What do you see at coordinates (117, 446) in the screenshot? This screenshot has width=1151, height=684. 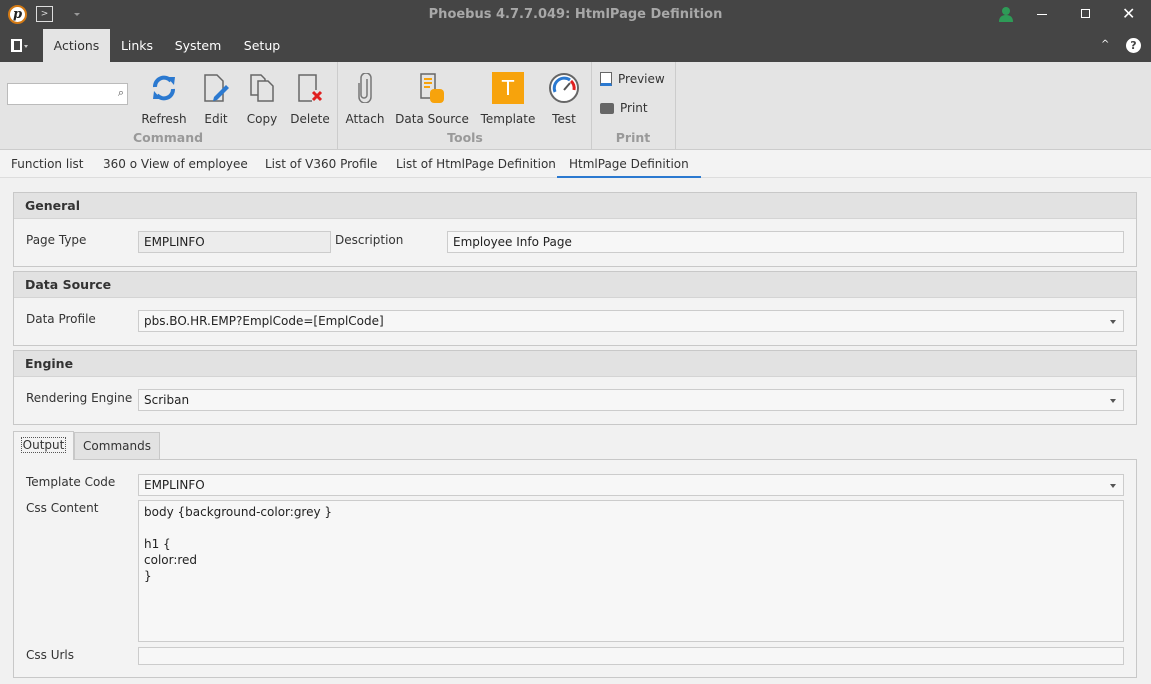 I see `tab-commands: Commands` at bounding box center [117, 446].